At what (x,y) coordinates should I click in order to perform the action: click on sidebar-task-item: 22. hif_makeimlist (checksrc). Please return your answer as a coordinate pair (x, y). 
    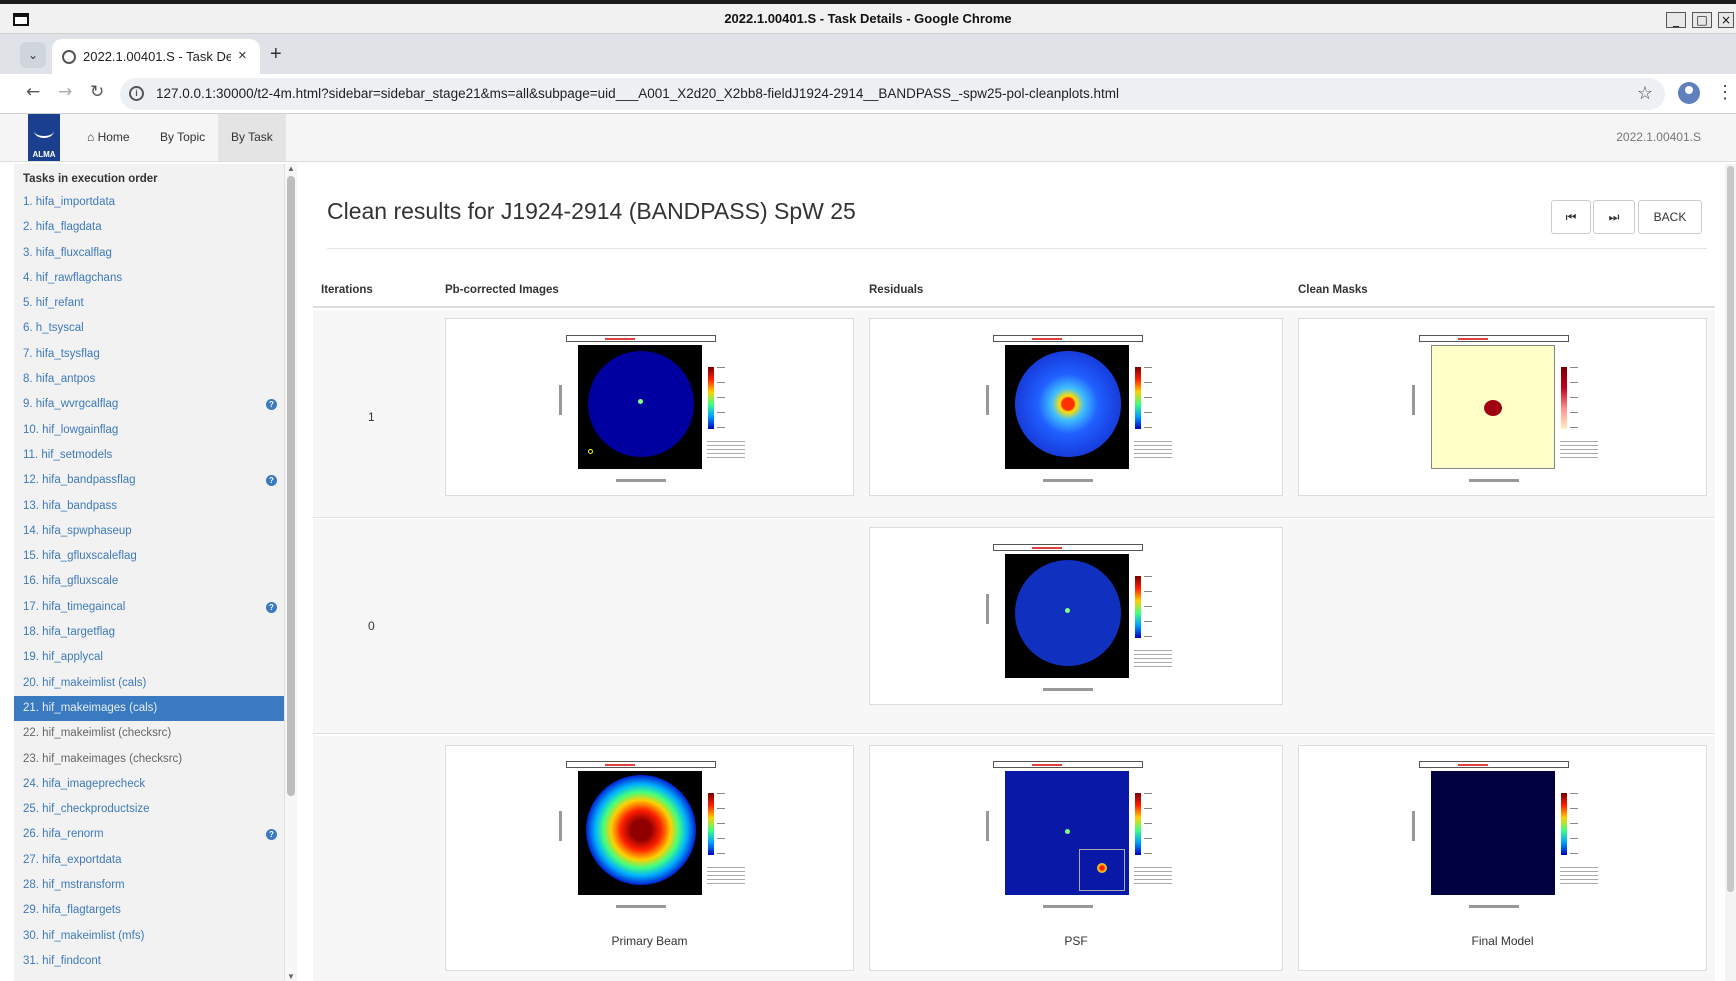
    Looking at the image, I should click on (149, 733).